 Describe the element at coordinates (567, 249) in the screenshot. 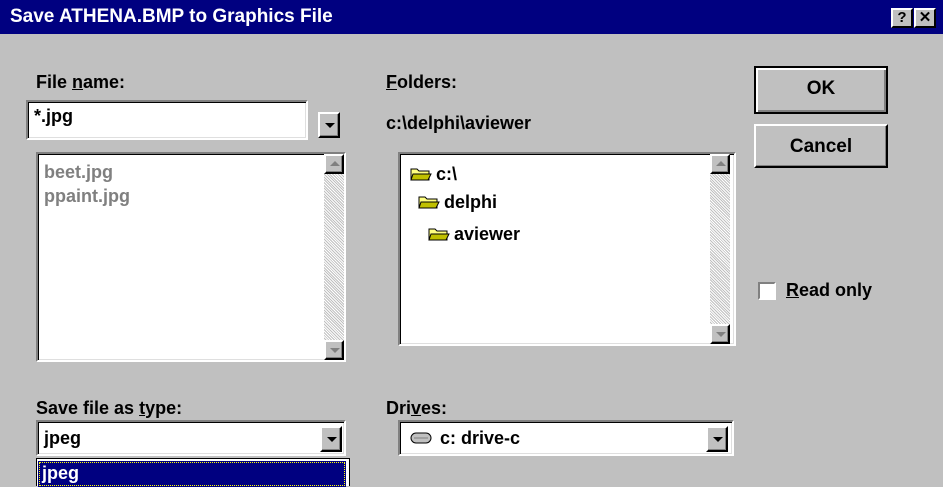

I see `folder-tree: c:\ delphi aviewer` at that location.